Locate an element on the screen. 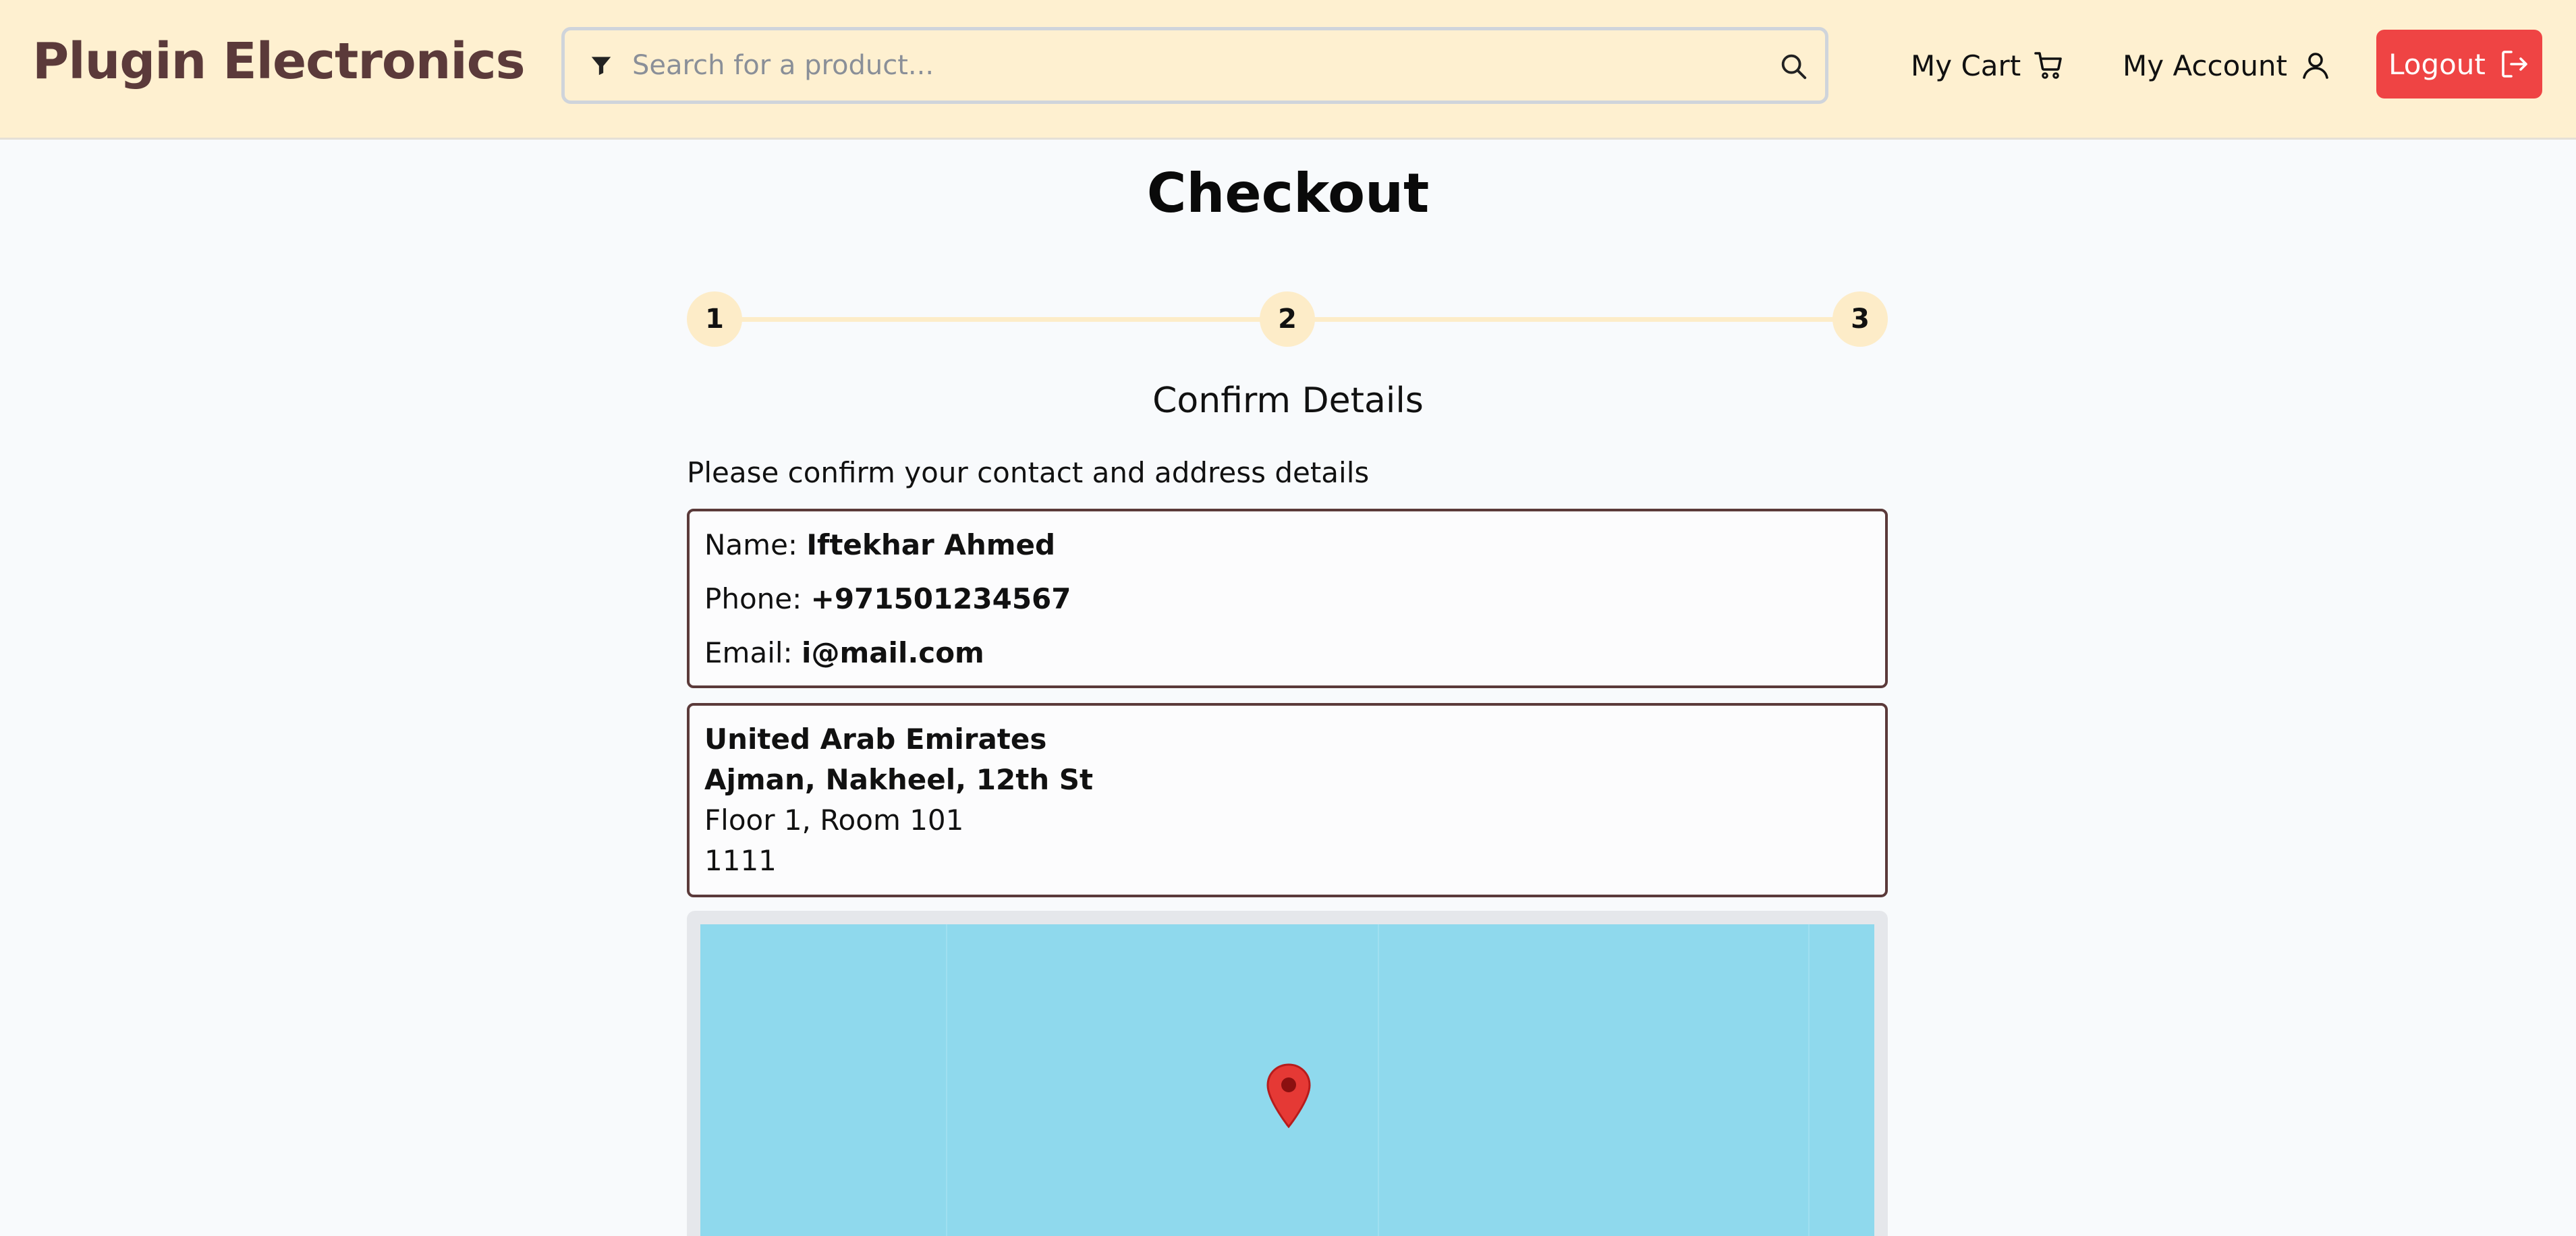  step-3: 3 is located at coordinates (1860, 319).